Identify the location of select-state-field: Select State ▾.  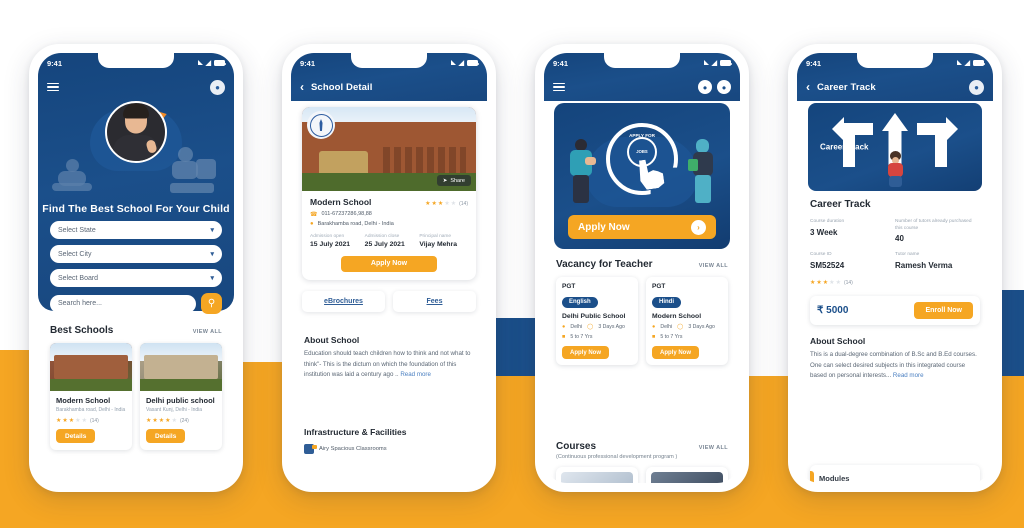
(136, 230).